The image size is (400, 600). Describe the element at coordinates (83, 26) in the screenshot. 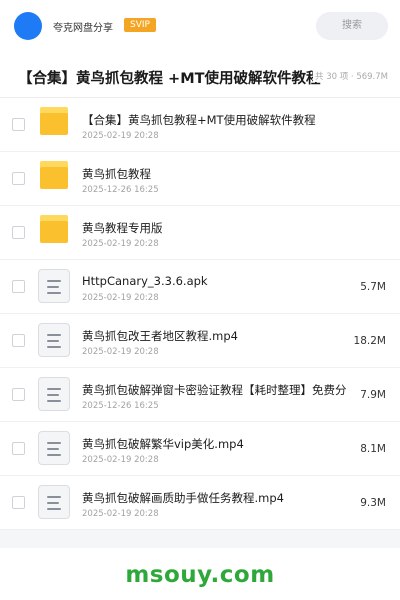

I see `user-name: 夸克网盘分享` at that location.